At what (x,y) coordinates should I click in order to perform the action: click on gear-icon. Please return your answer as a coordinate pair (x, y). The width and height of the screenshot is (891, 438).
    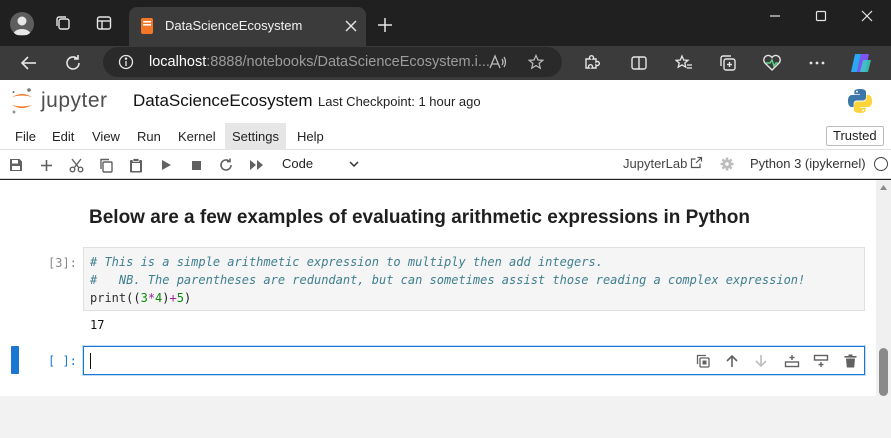
    Looking at the image, I should click on (727, 164).